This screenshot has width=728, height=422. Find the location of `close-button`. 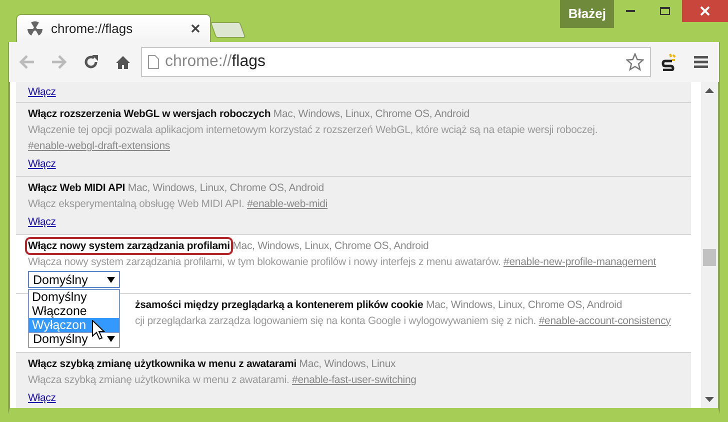

close-button is located at coordinates (705, 11).